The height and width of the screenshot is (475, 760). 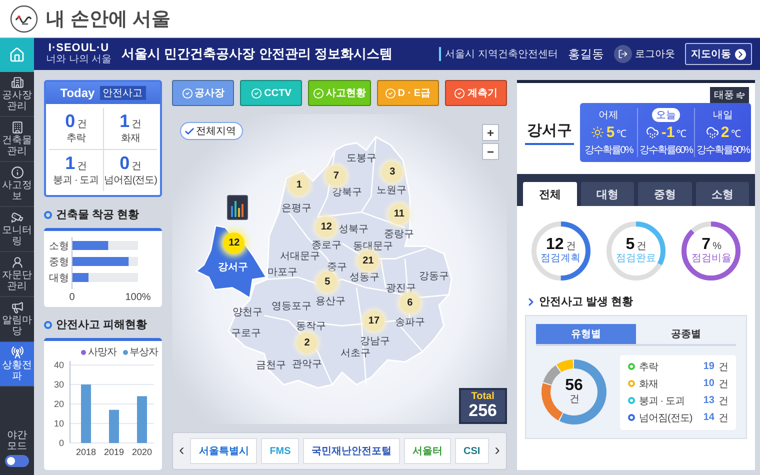 I want to click on tick-label: 0, so click(x=72, y=297).